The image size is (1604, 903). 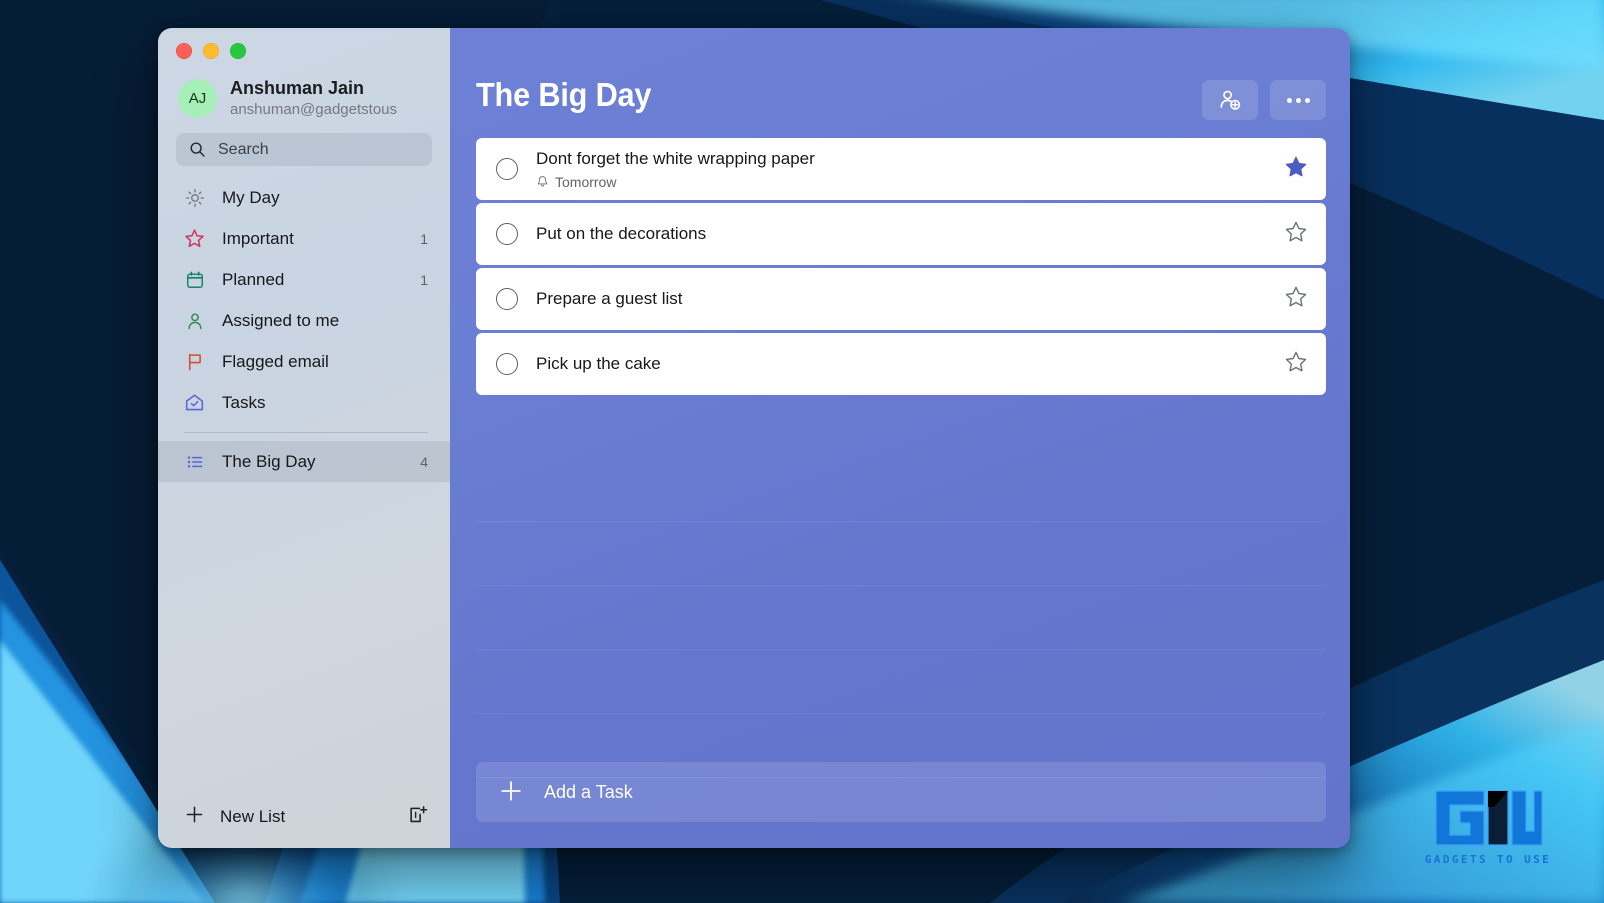 What do you see at coordinates (588, 791) in the screenshot?
I see `add-task-label: Add a Task` at bounding box center [588, 791].